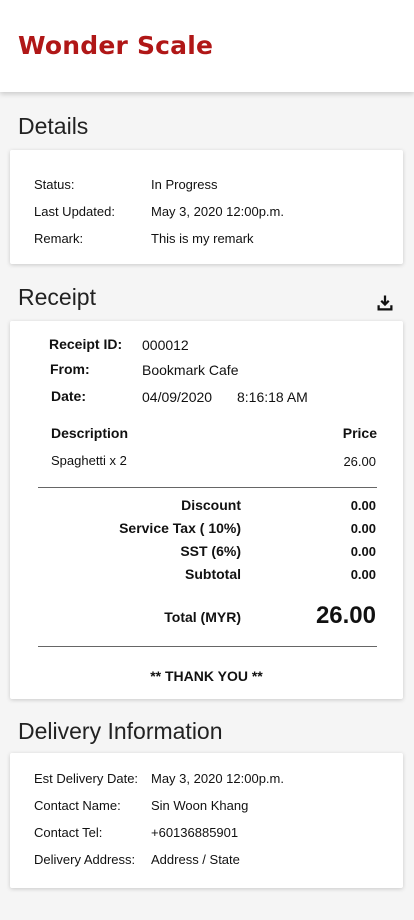  What do you see at coordinates (180, 528) in the screenshot?
I see `summary-label-service-tax: Service Tax ( 10%)` at bounding box center [180, 528].